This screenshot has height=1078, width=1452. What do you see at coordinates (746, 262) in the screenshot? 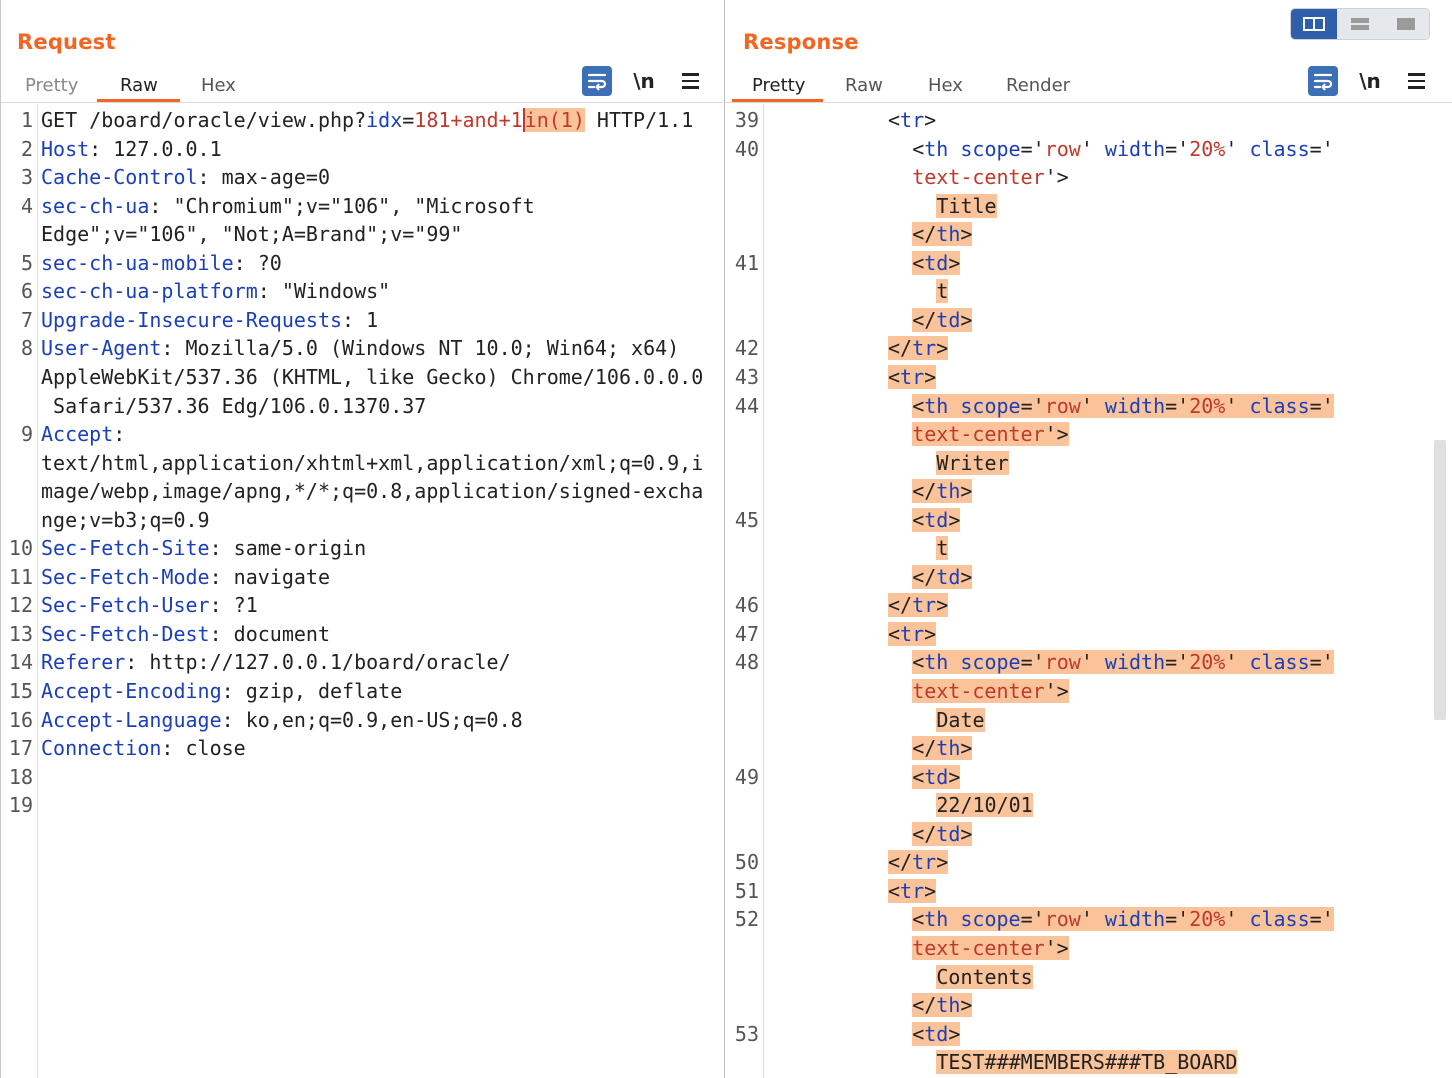
I see `line-number: 41` at bounding box center [746, 262].